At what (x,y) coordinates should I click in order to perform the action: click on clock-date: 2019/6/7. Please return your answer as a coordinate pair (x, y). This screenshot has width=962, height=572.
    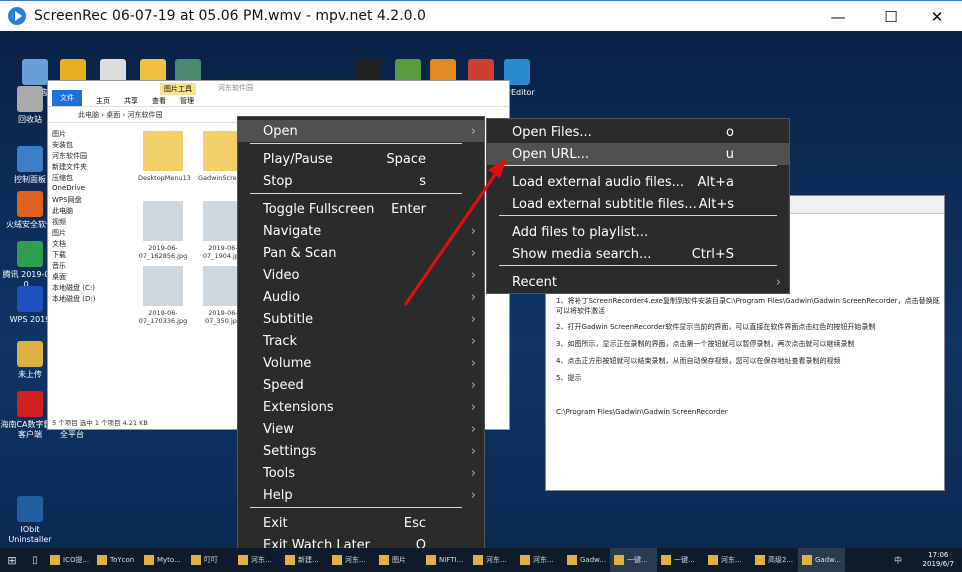
    Looking at the image, I should click on (938, 564).